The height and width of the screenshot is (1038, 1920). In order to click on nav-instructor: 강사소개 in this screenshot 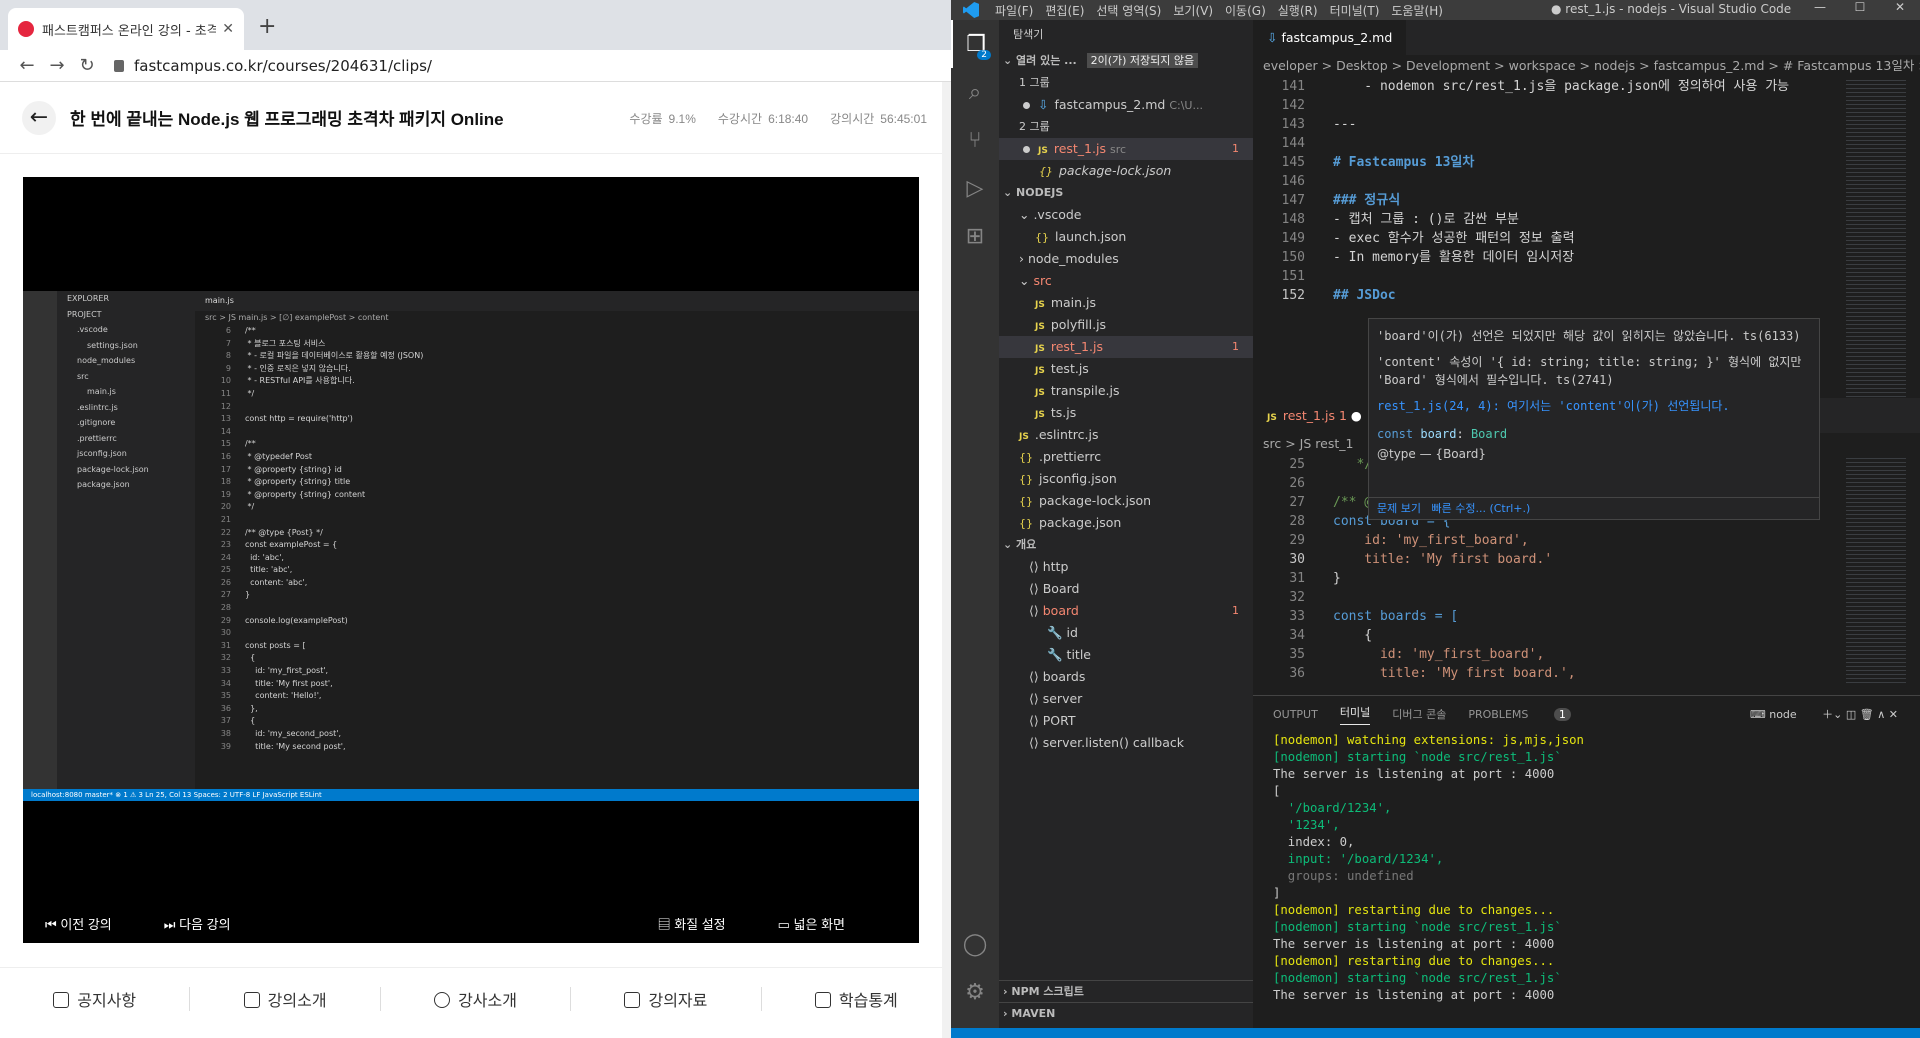, I will do `click(476, 998)`.